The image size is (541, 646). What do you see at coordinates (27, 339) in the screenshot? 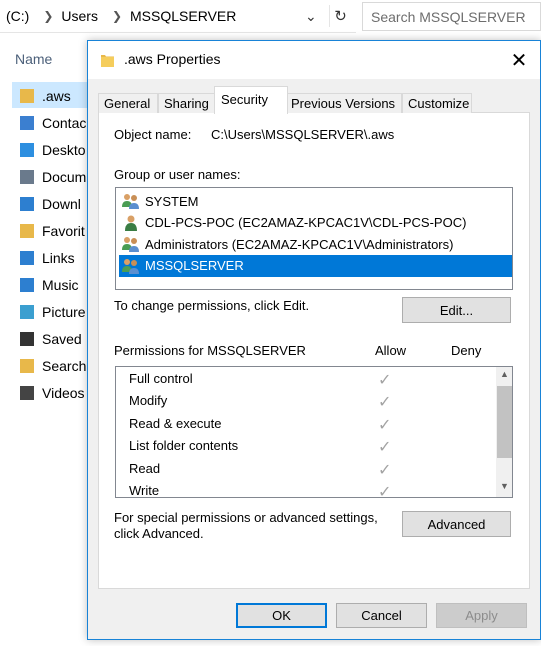
I see `saved-games-folder-icon` at bounding box center [27, 339].